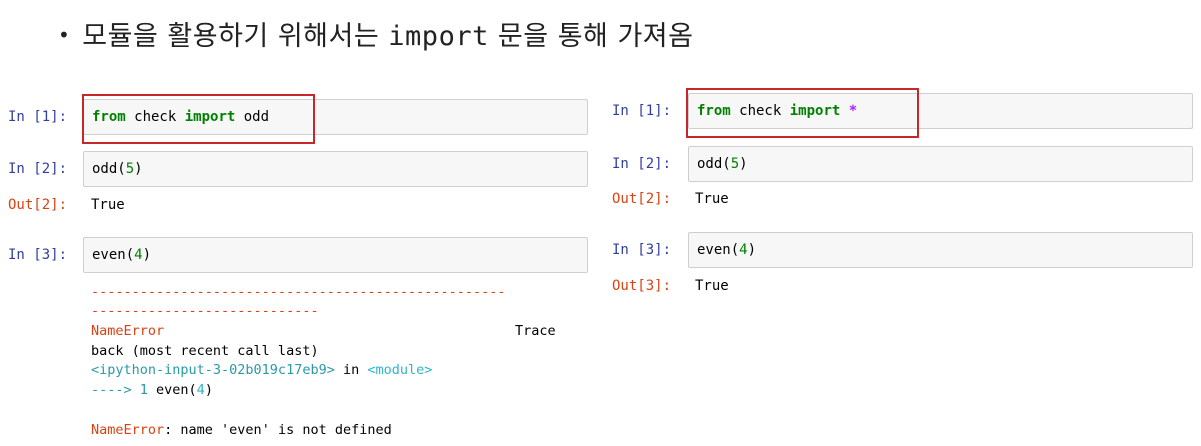 This screenshot has width=1201, height=446. What do you see at coordinates (38, 255) in the screenshot?
I see `left-in3-prompt: In [3]:` at bounding box center [38, 255].